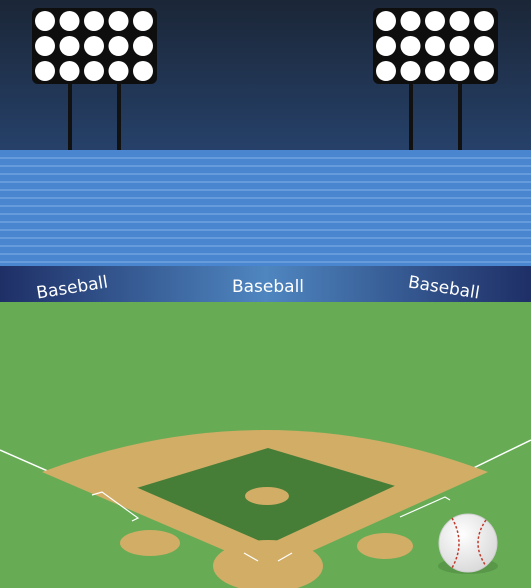 This screenshot has width=531, height=588. What do you see at coordinates (385, 546) in the screenshot?
I see `first-base-cutout` at bounding box center [385, 546].